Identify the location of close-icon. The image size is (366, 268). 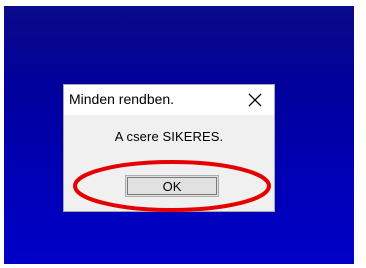
(255, 100).